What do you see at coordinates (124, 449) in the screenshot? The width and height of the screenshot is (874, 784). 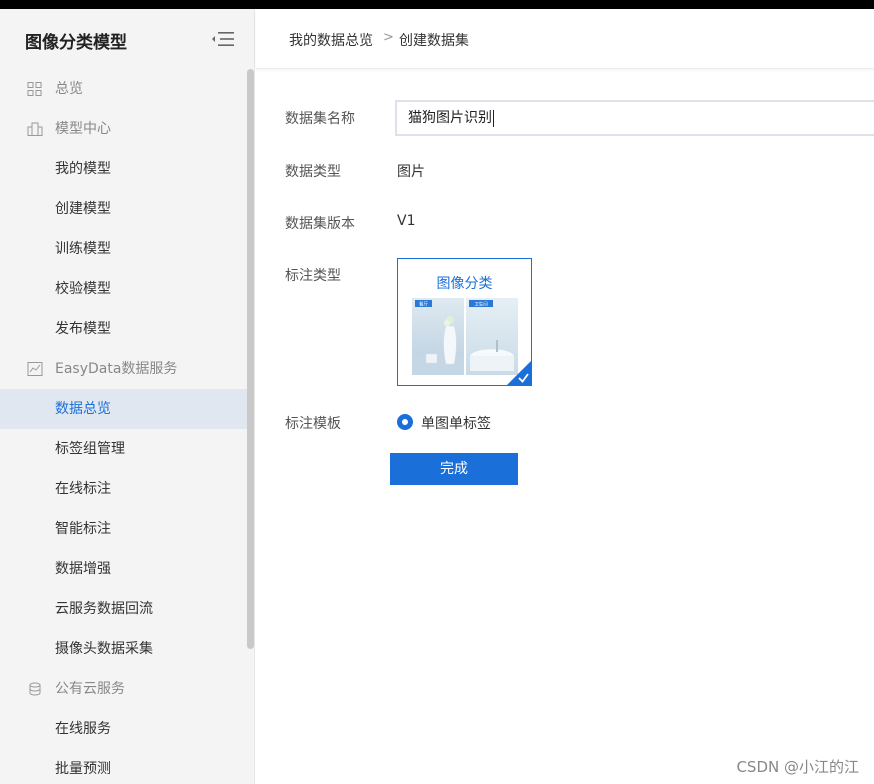 I see `sidebar-item-label-group: 标签组管理` at bounding box center [124, 449].